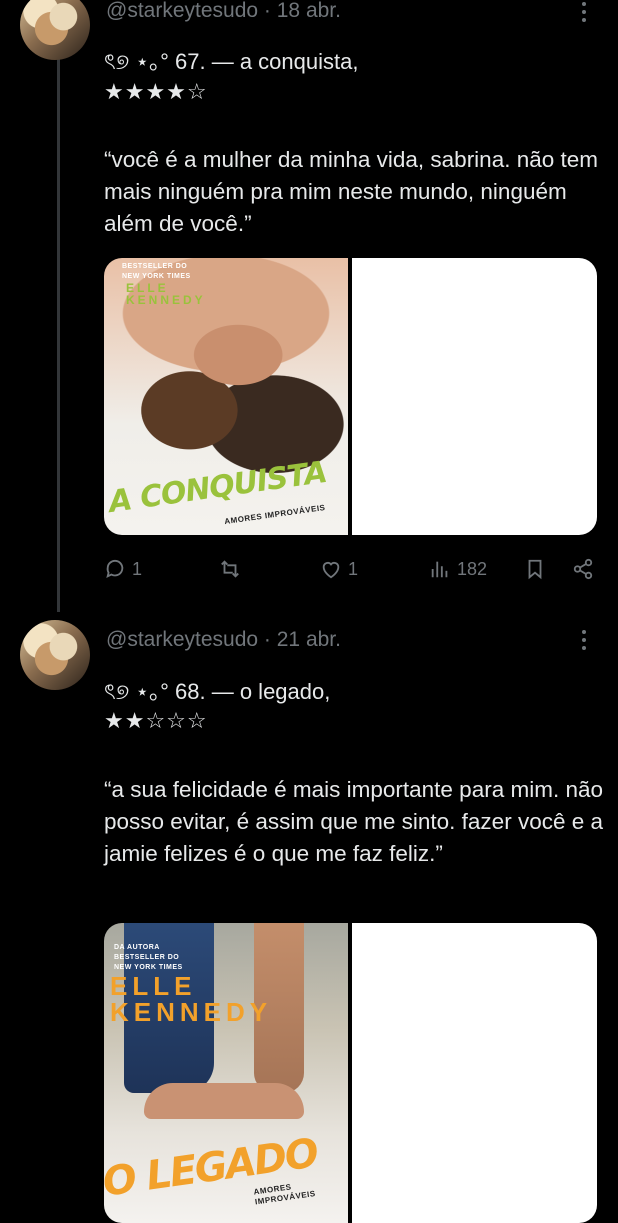  I want to click on title-text: 67. — a conquista,, so click(267, 61).